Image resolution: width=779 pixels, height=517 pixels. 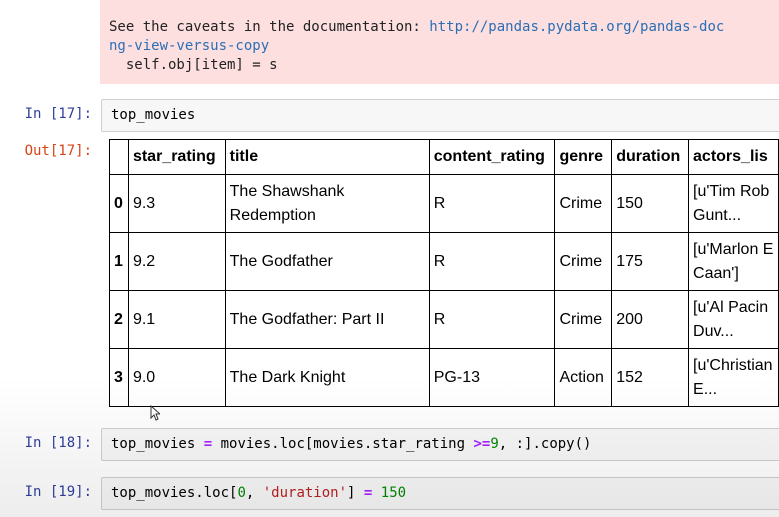 What do you see at coordinates (119, 319) in the screenshot?
I see `row-index: 2` at bounding box center [119, 319].